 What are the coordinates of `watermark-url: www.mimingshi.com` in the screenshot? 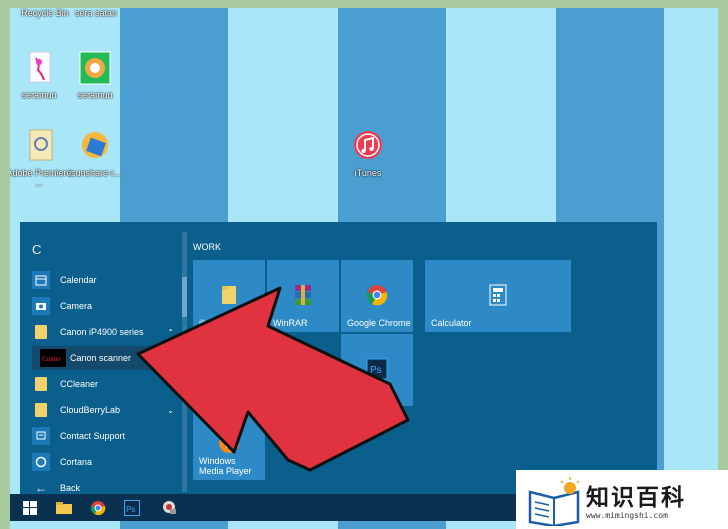 It's located at (627, 515).